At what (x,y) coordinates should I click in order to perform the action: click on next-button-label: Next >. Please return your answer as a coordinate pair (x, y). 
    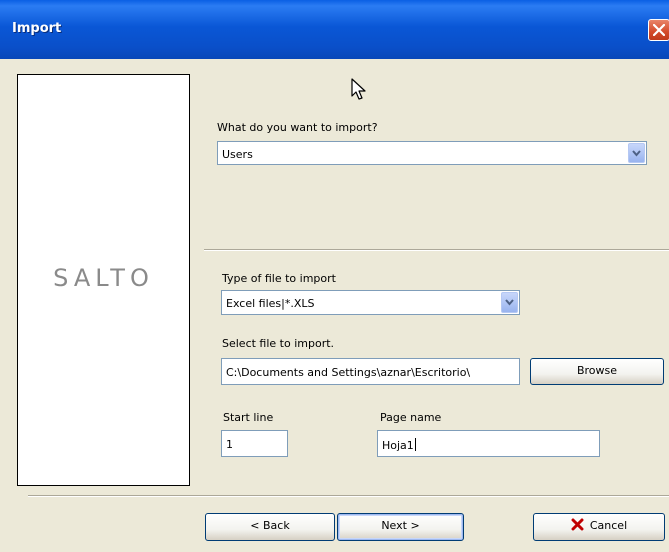
    Looking at the image, I should click on (400, 525).